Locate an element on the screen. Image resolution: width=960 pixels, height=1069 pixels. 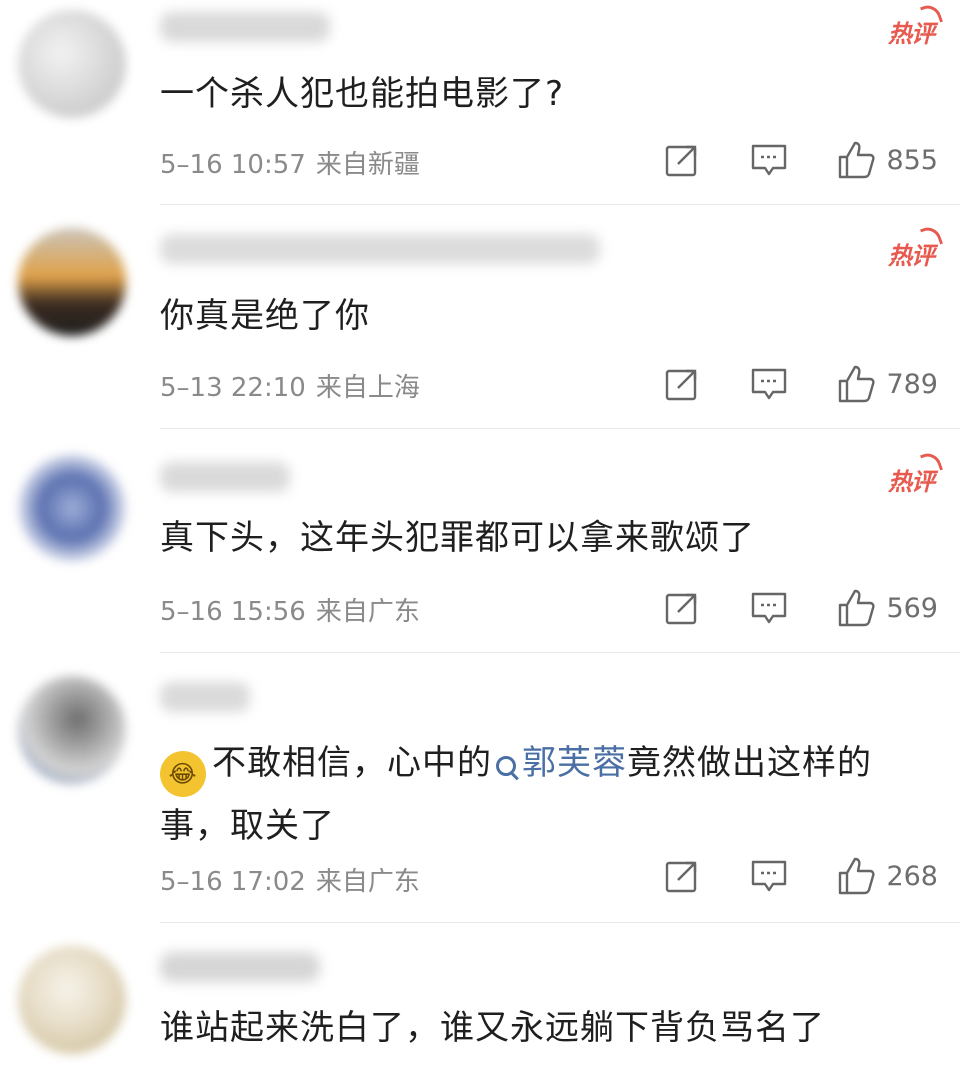
topic-link: 郭芙蓉 is located at coordinates (559, 763).